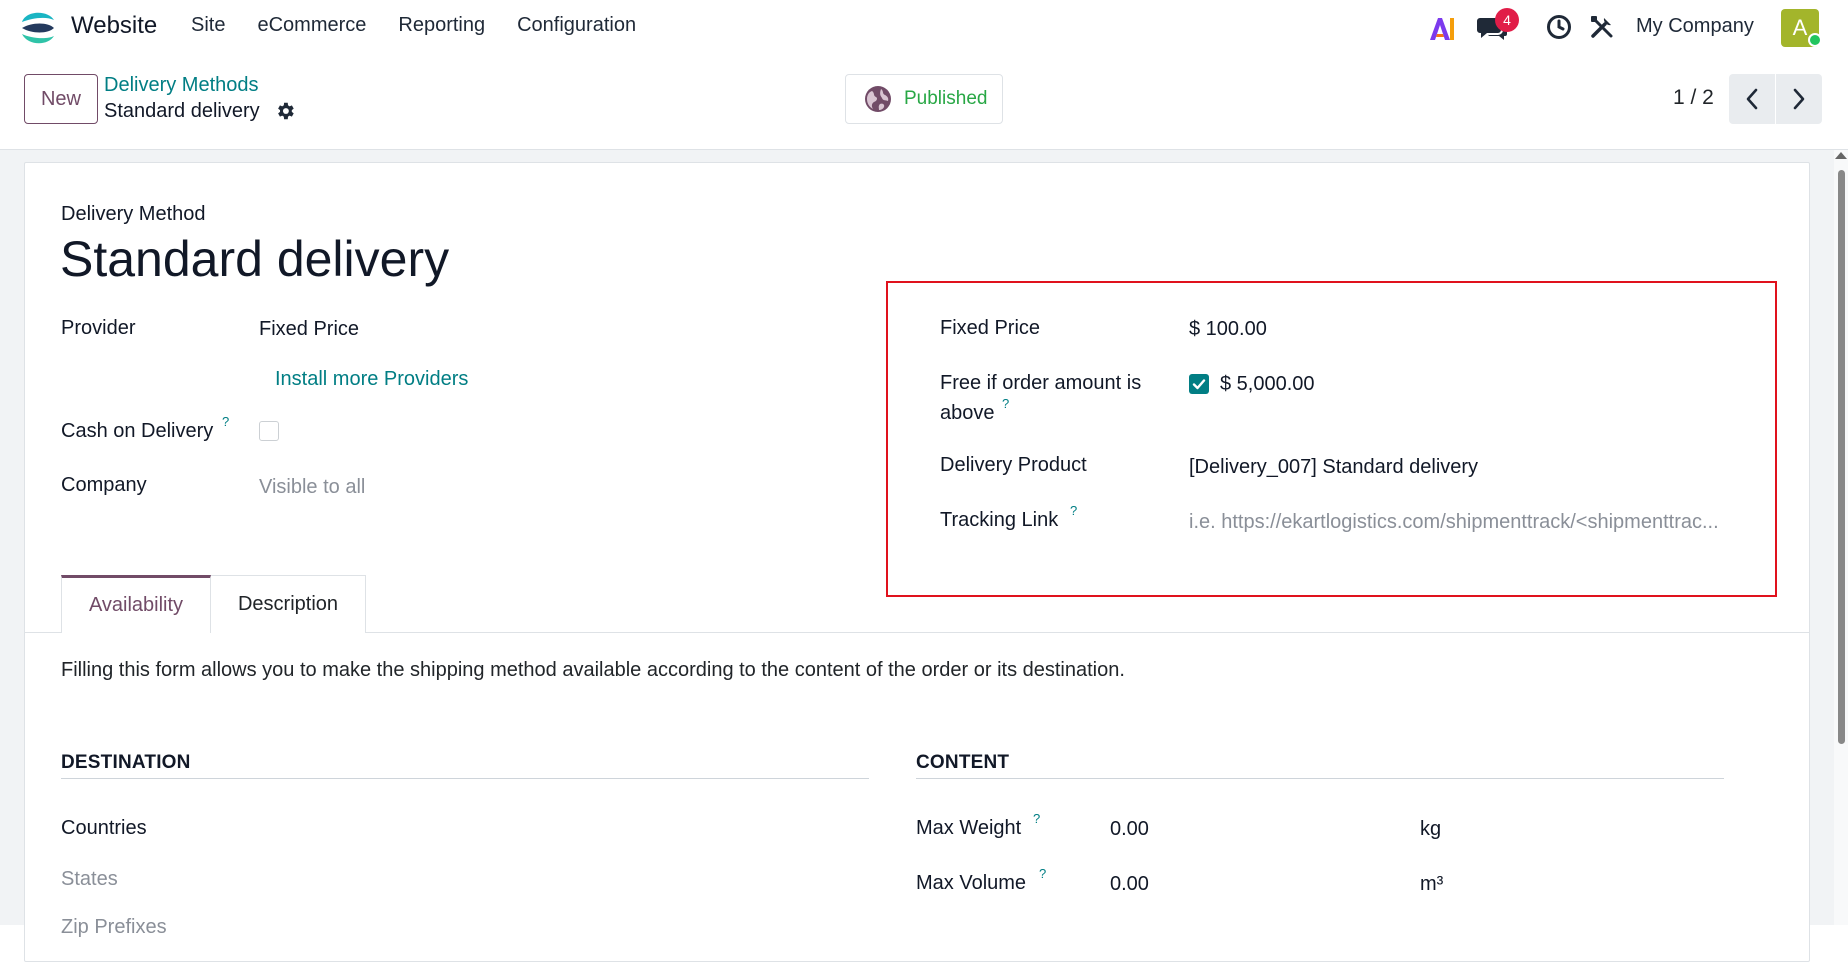 The width and height of the screenshot is (1848, 962). Describe the element at coordinates (269, 431) in the screenshot. I see `cash-on-delivery-checkbox` at that location.